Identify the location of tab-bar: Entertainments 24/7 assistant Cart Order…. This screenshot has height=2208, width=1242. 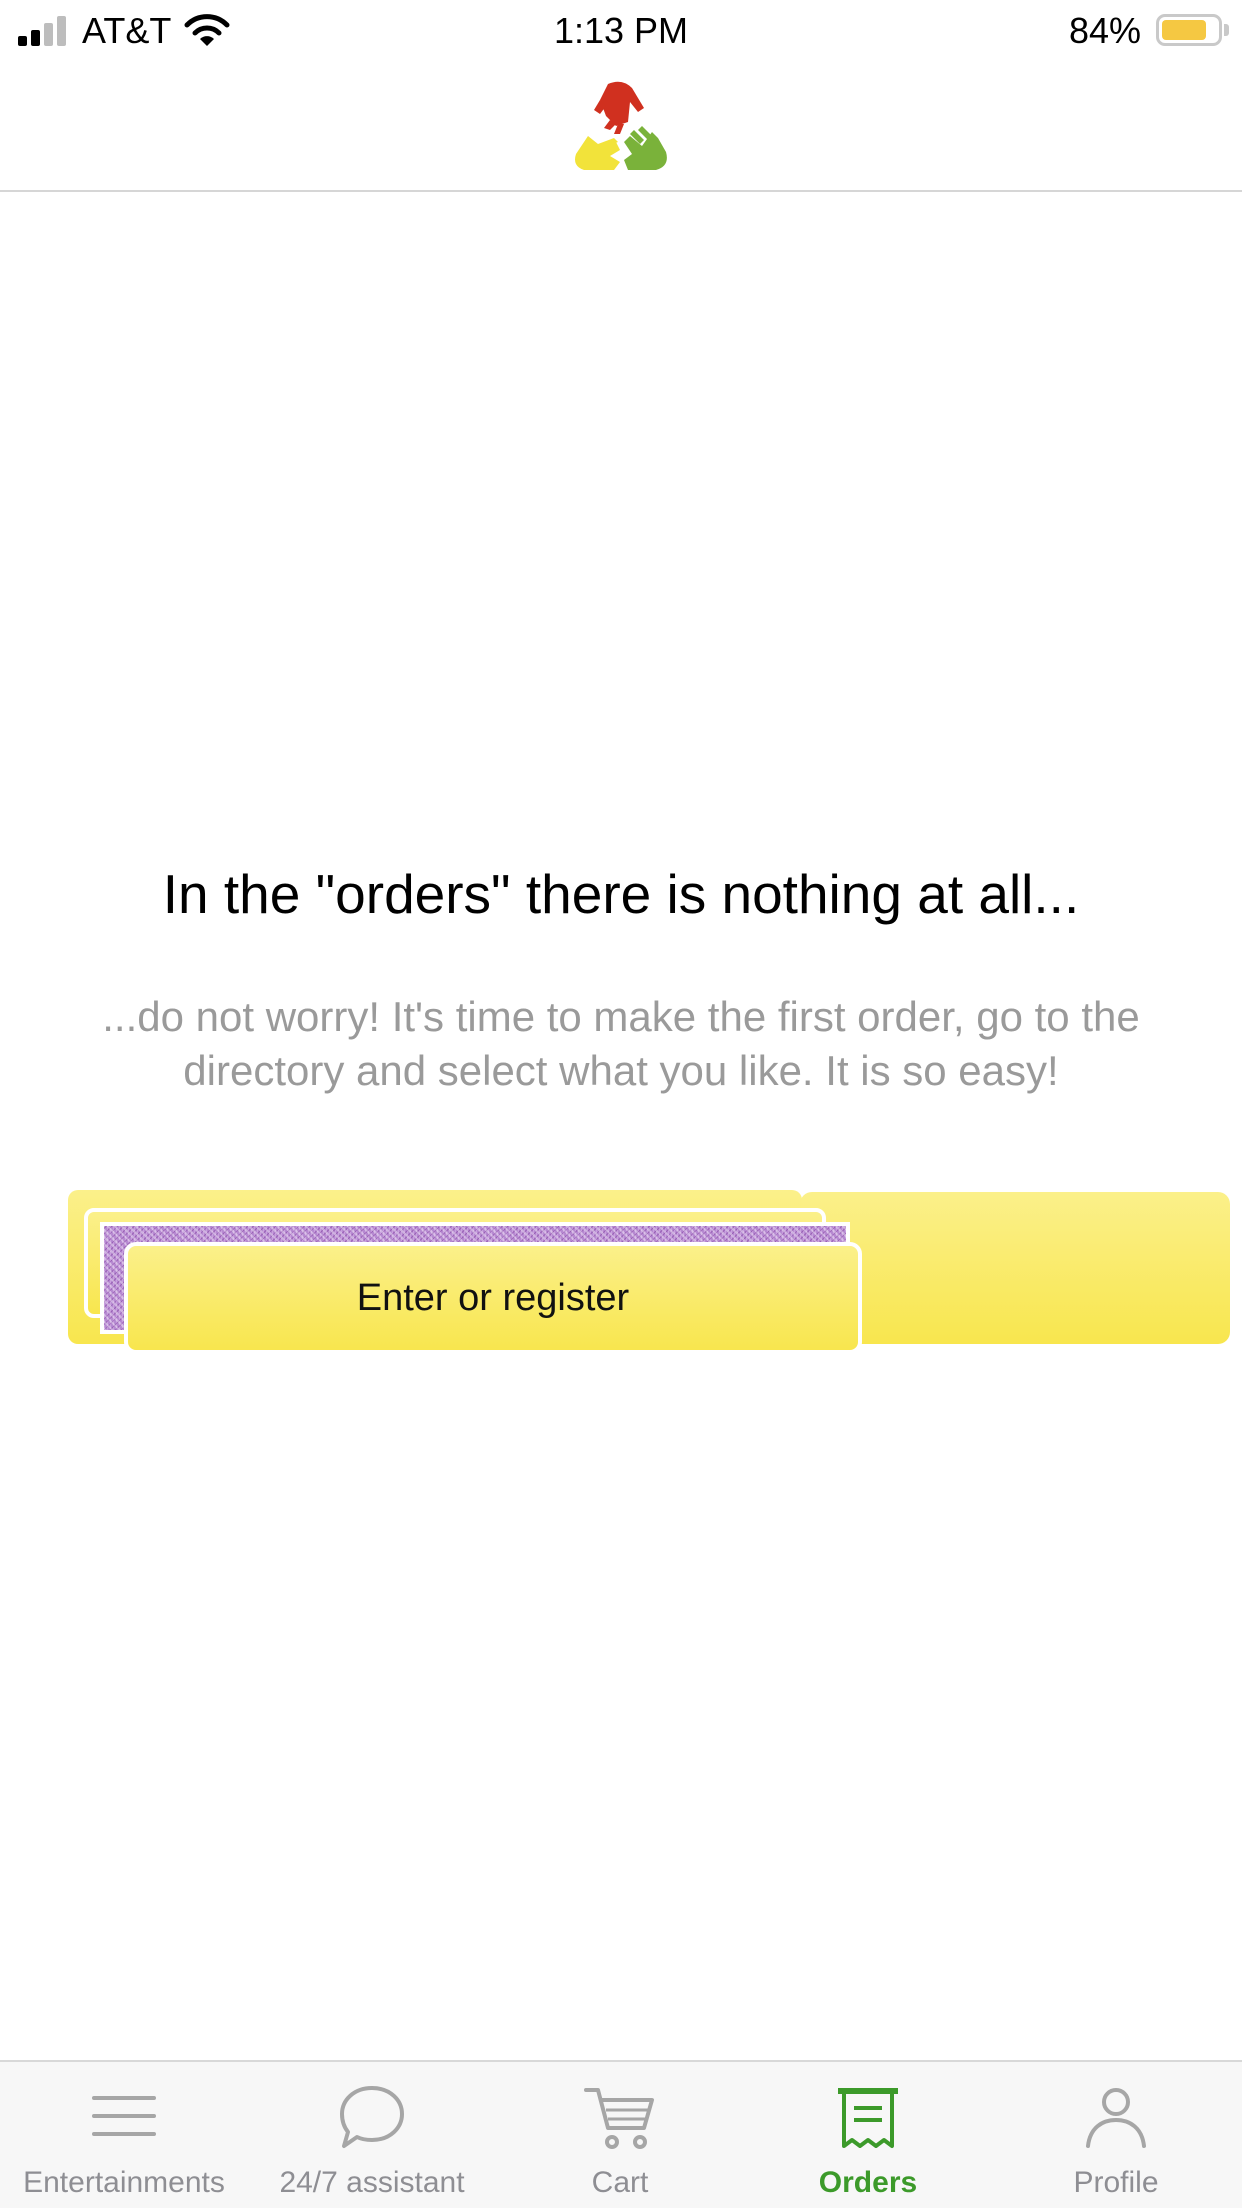
(621, 2134).